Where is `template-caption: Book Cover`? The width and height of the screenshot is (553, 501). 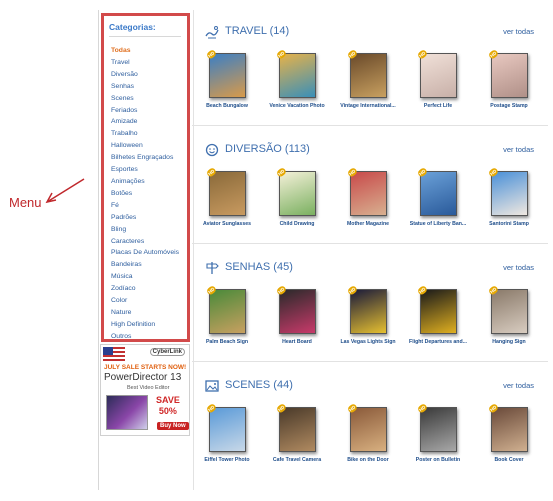
template-caption: Book Cover is located at coordinates (509, 460).